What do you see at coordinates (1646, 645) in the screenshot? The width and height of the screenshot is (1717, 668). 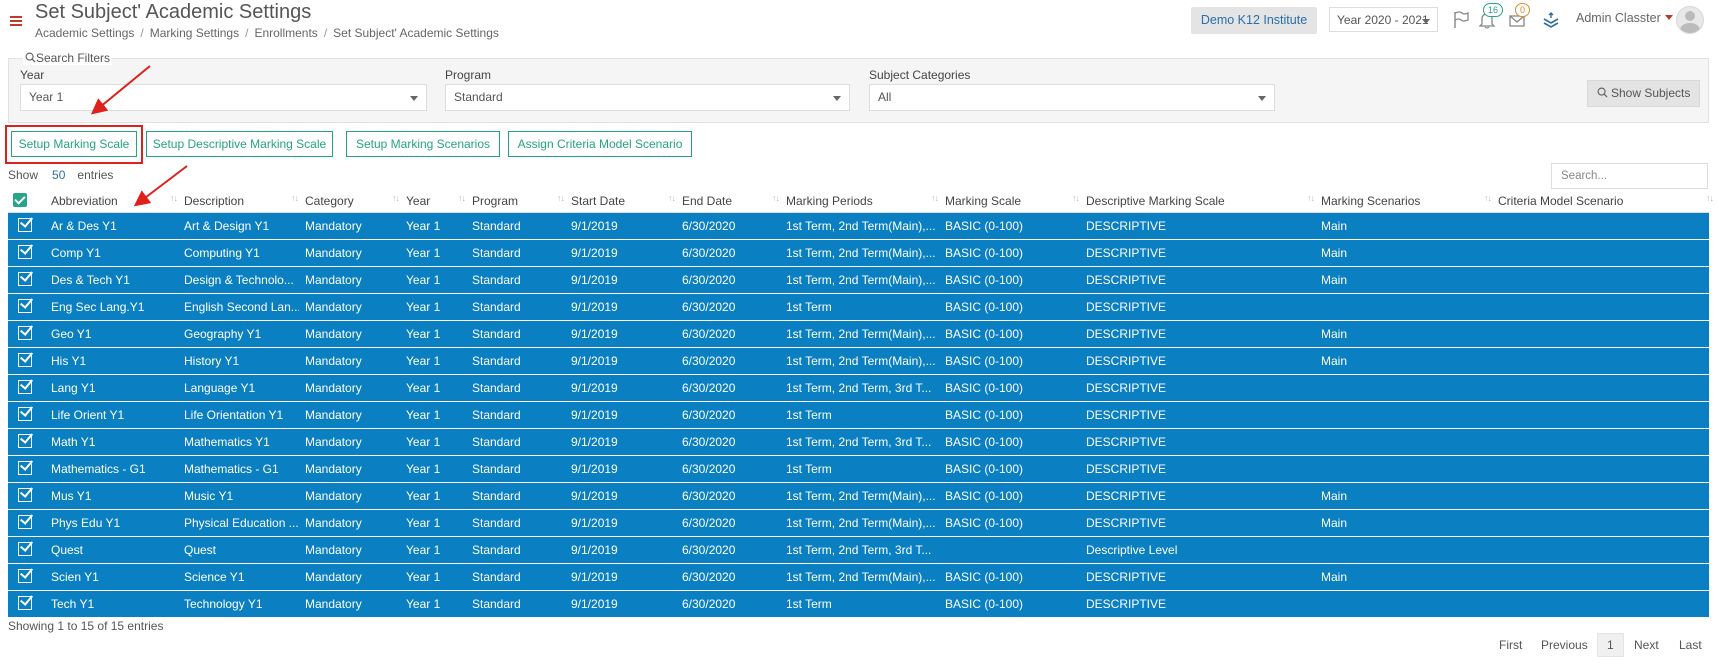 I see `pagination-next: Next` at bounding box center [1646, 645].